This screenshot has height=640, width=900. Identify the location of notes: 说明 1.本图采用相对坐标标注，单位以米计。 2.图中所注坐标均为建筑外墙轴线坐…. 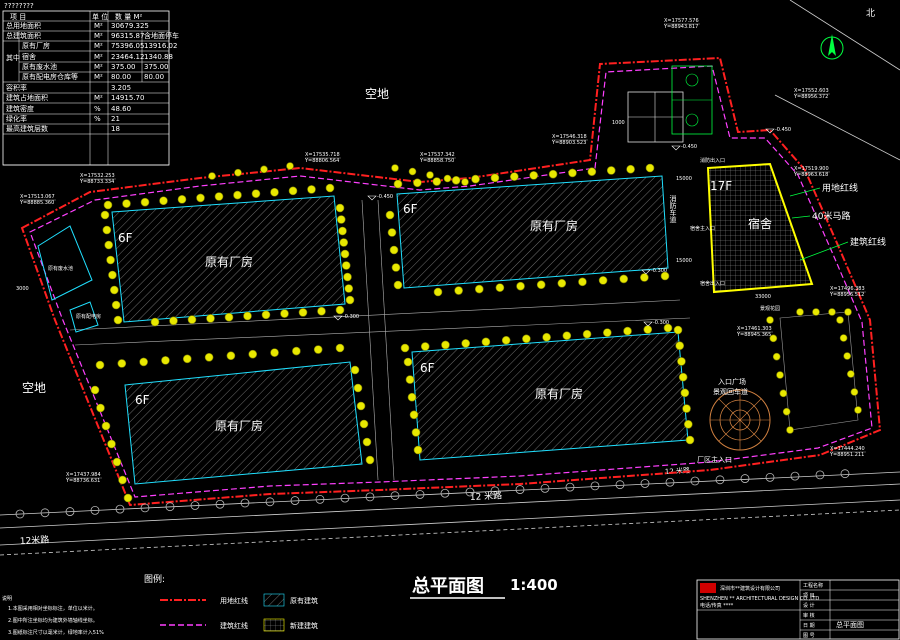
(53, 615).